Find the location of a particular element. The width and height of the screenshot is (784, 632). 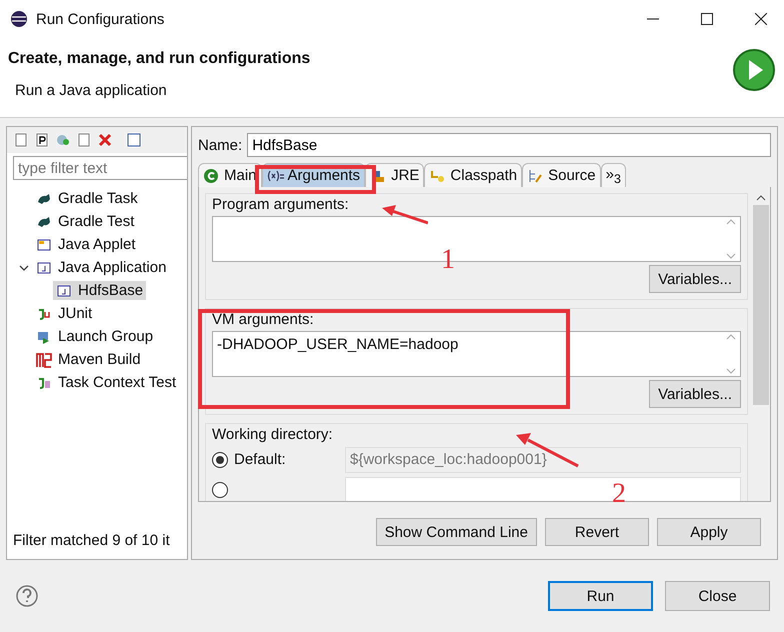

name-label: Name: is located at coordinates (220, 145).